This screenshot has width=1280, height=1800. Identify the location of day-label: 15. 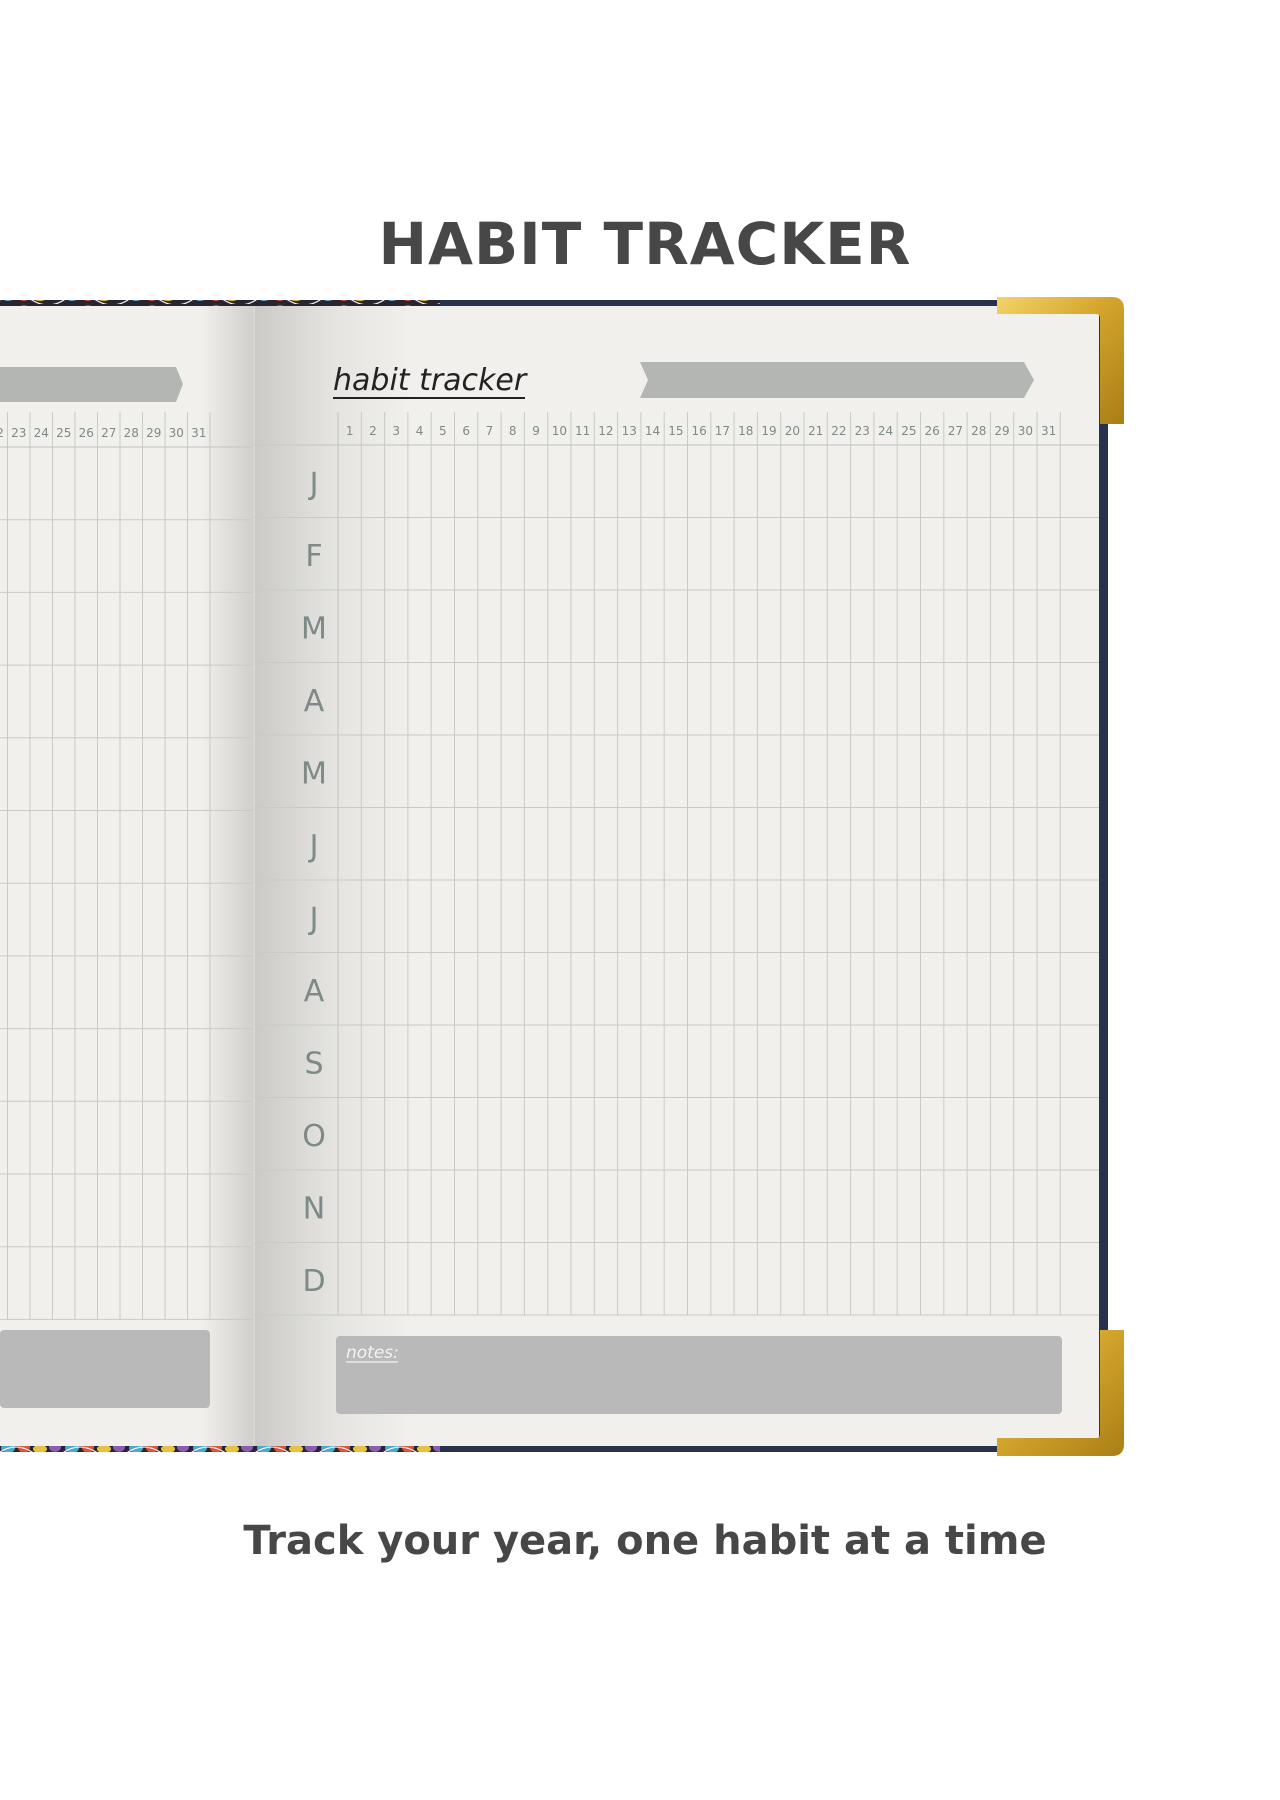
(675, 431).